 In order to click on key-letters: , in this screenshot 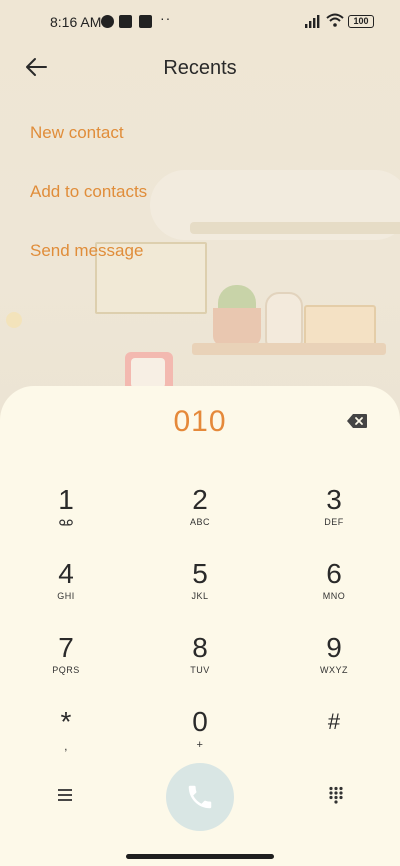, I will do `click(66, 746)`.